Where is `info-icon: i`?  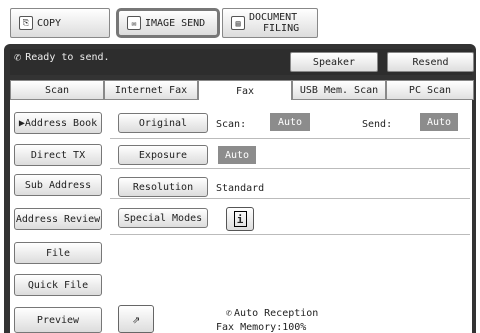 info-icon: i is located at coordinates (240, 219).